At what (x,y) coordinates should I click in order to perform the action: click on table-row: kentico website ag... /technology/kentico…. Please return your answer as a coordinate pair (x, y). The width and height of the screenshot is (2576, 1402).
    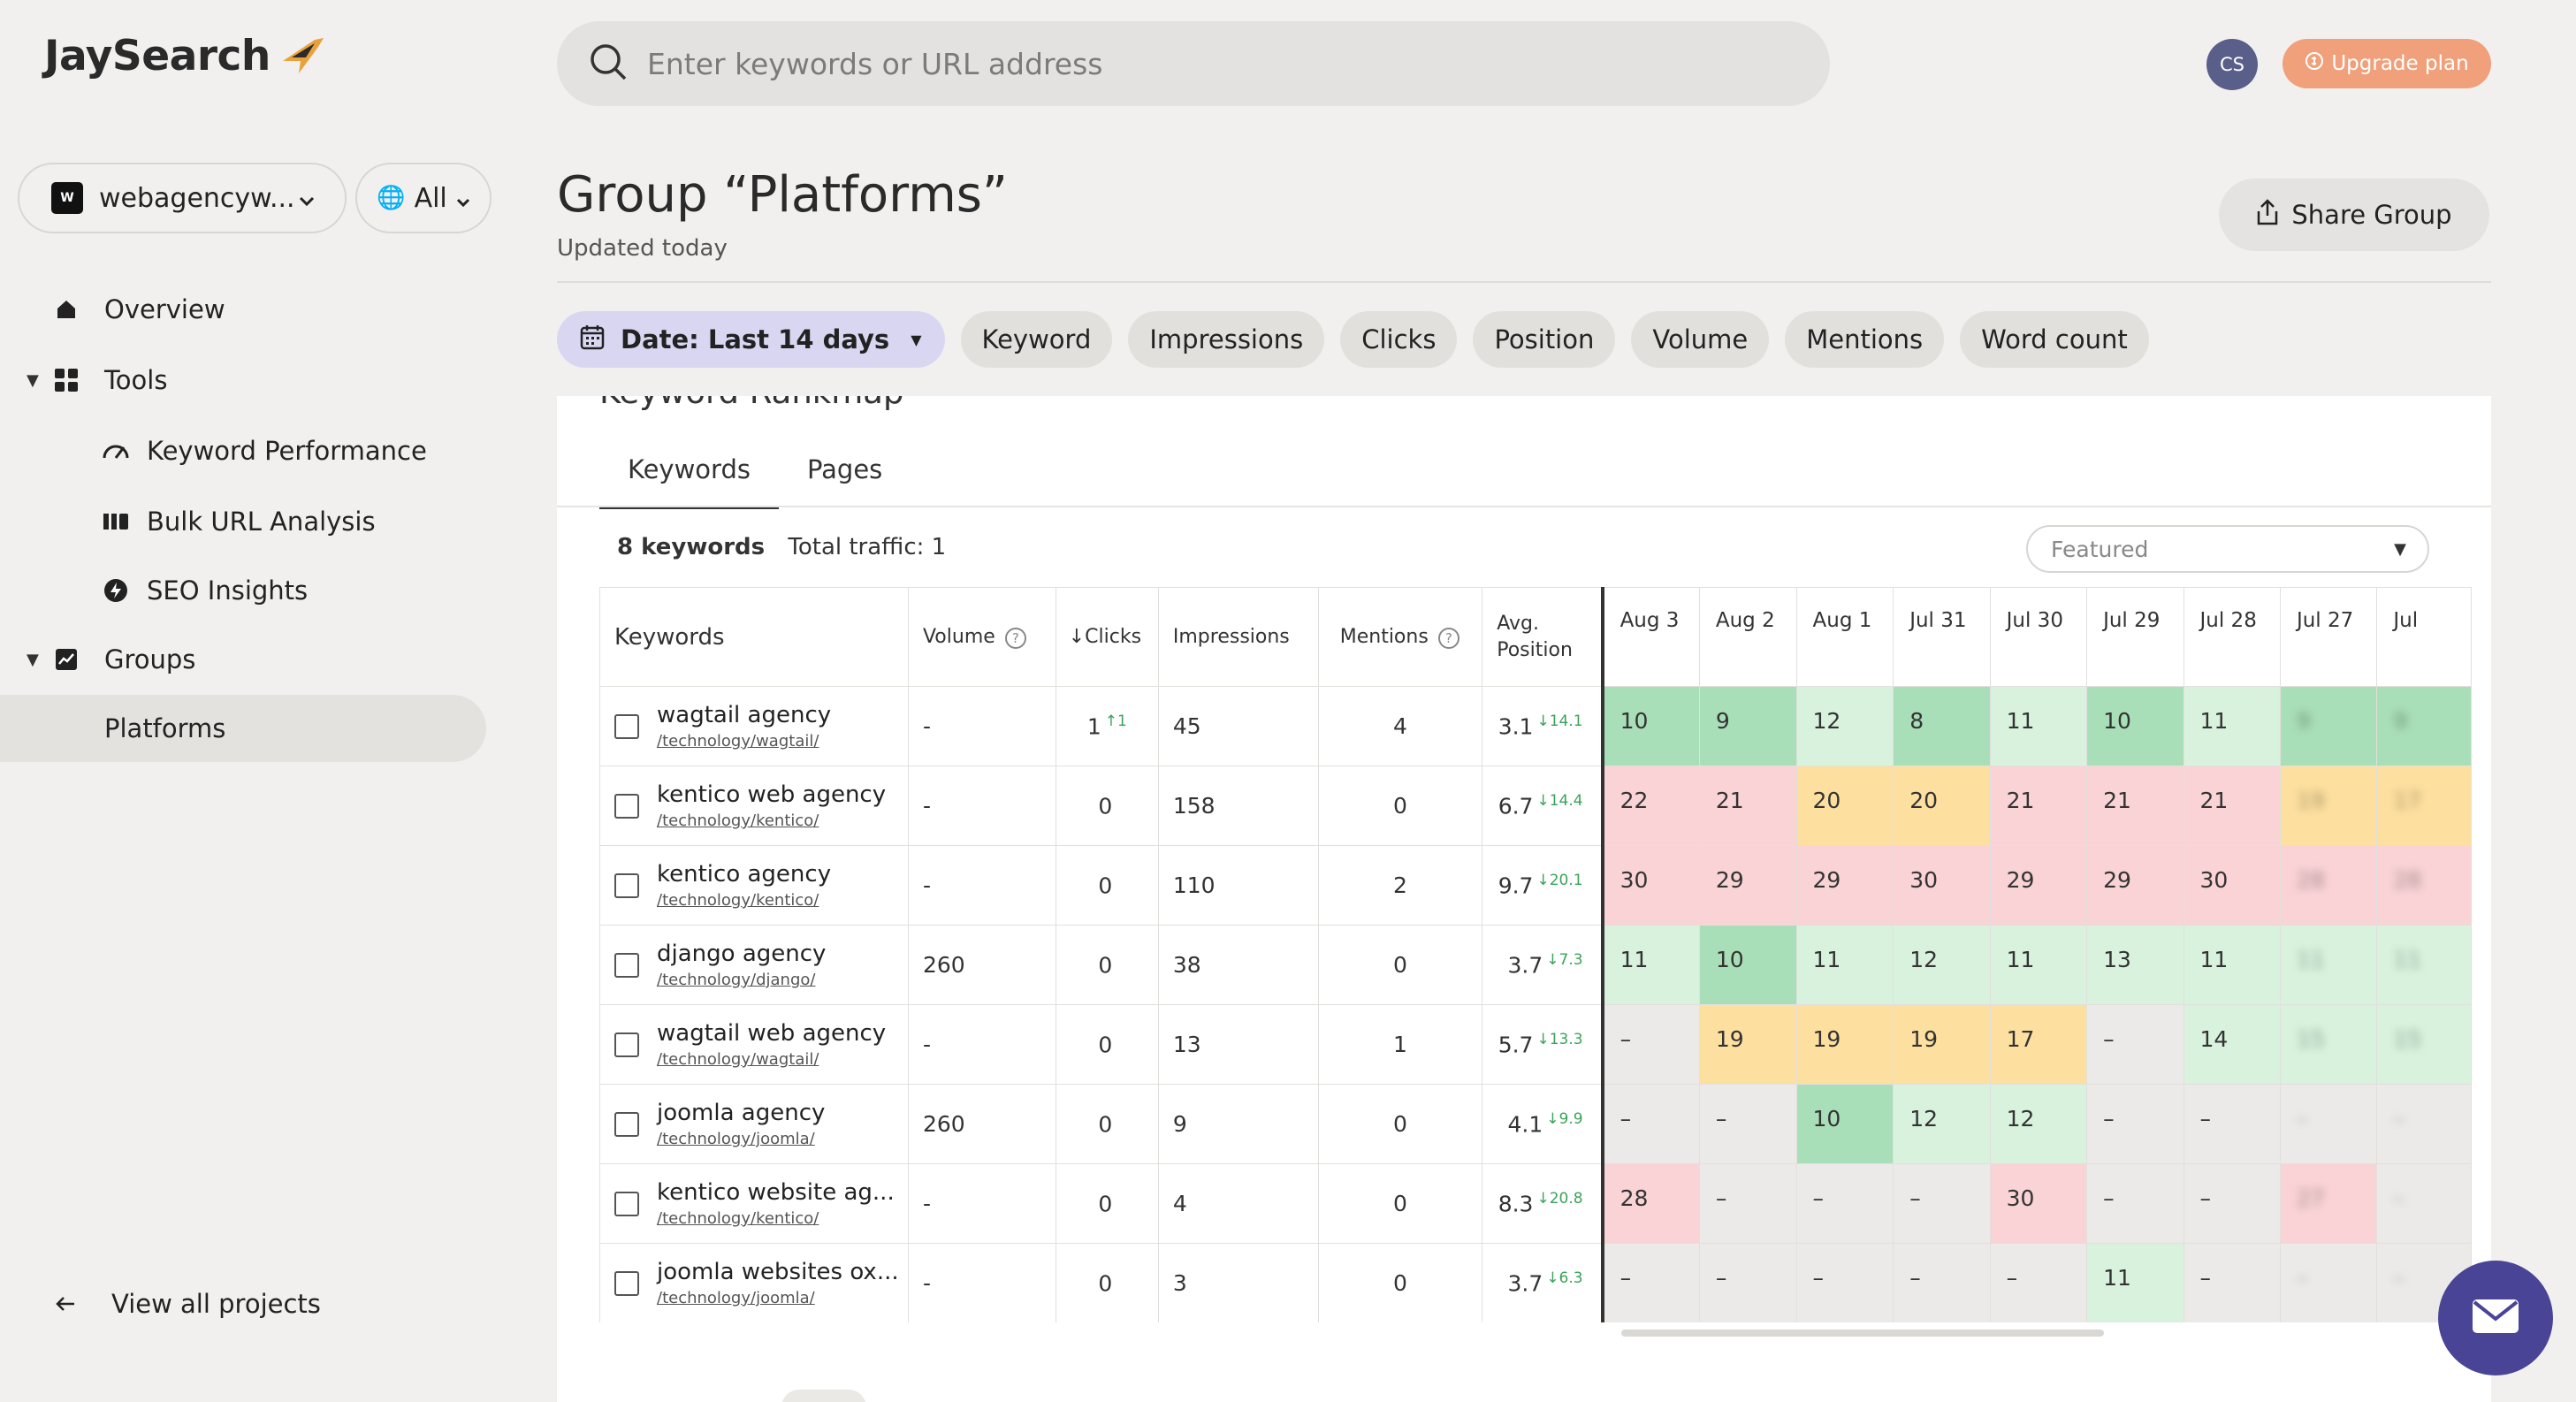
    Looking at the image, I should click on (1535, 1203).